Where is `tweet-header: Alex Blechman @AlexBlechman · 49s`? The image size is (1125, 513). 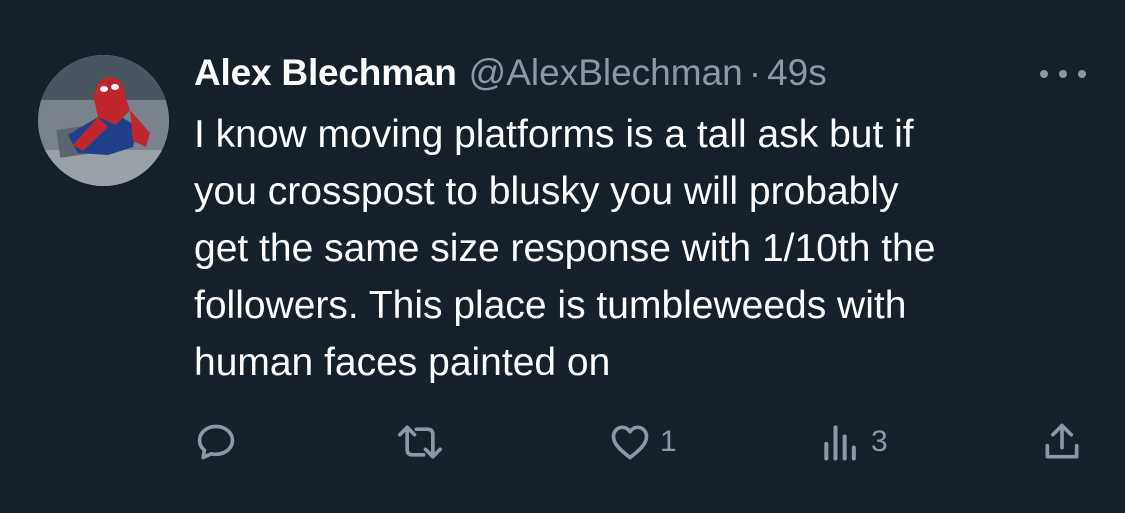 tweet-header: Alex Blechman @AlexBlechman · 49s is located at coordinates (644, 76).